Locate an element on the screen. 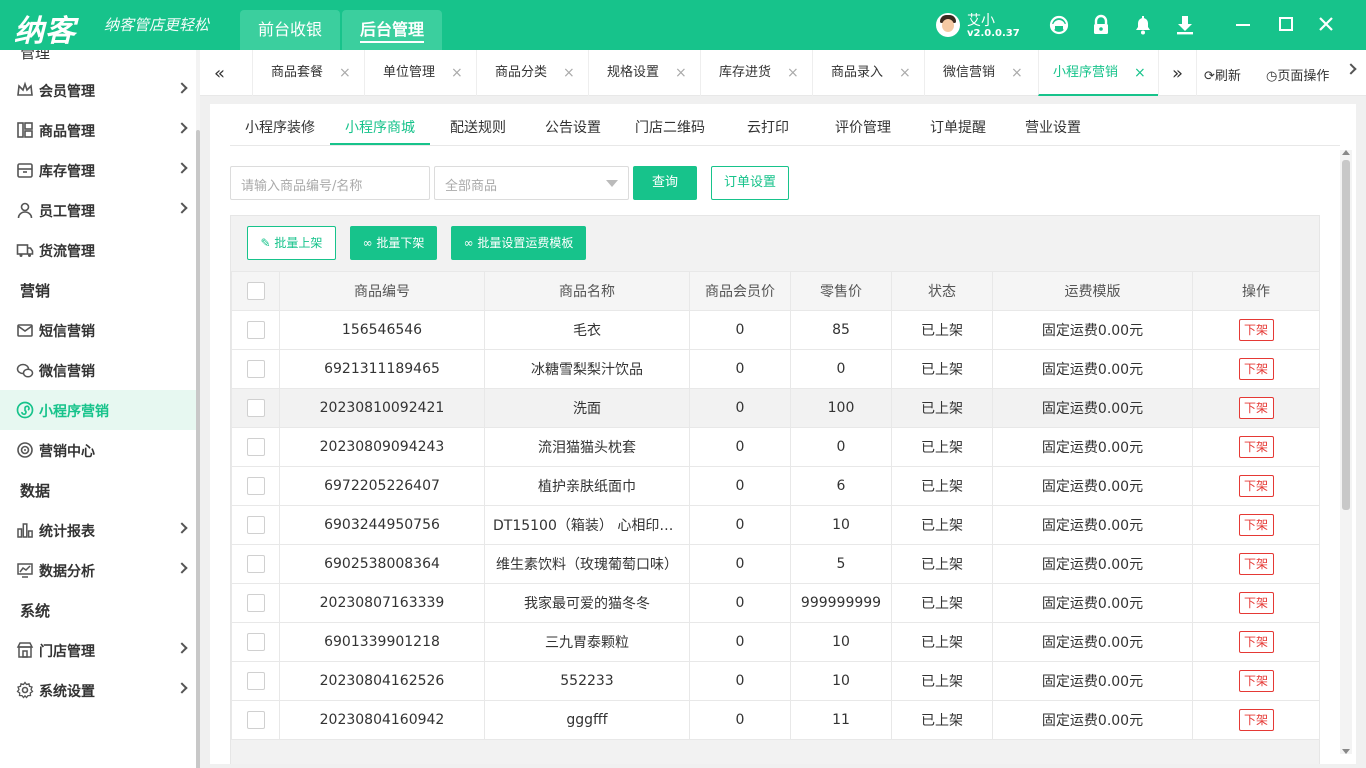  batch-on-shelf-button: ✎ 批量上架 is located at coordinates (291, 243).